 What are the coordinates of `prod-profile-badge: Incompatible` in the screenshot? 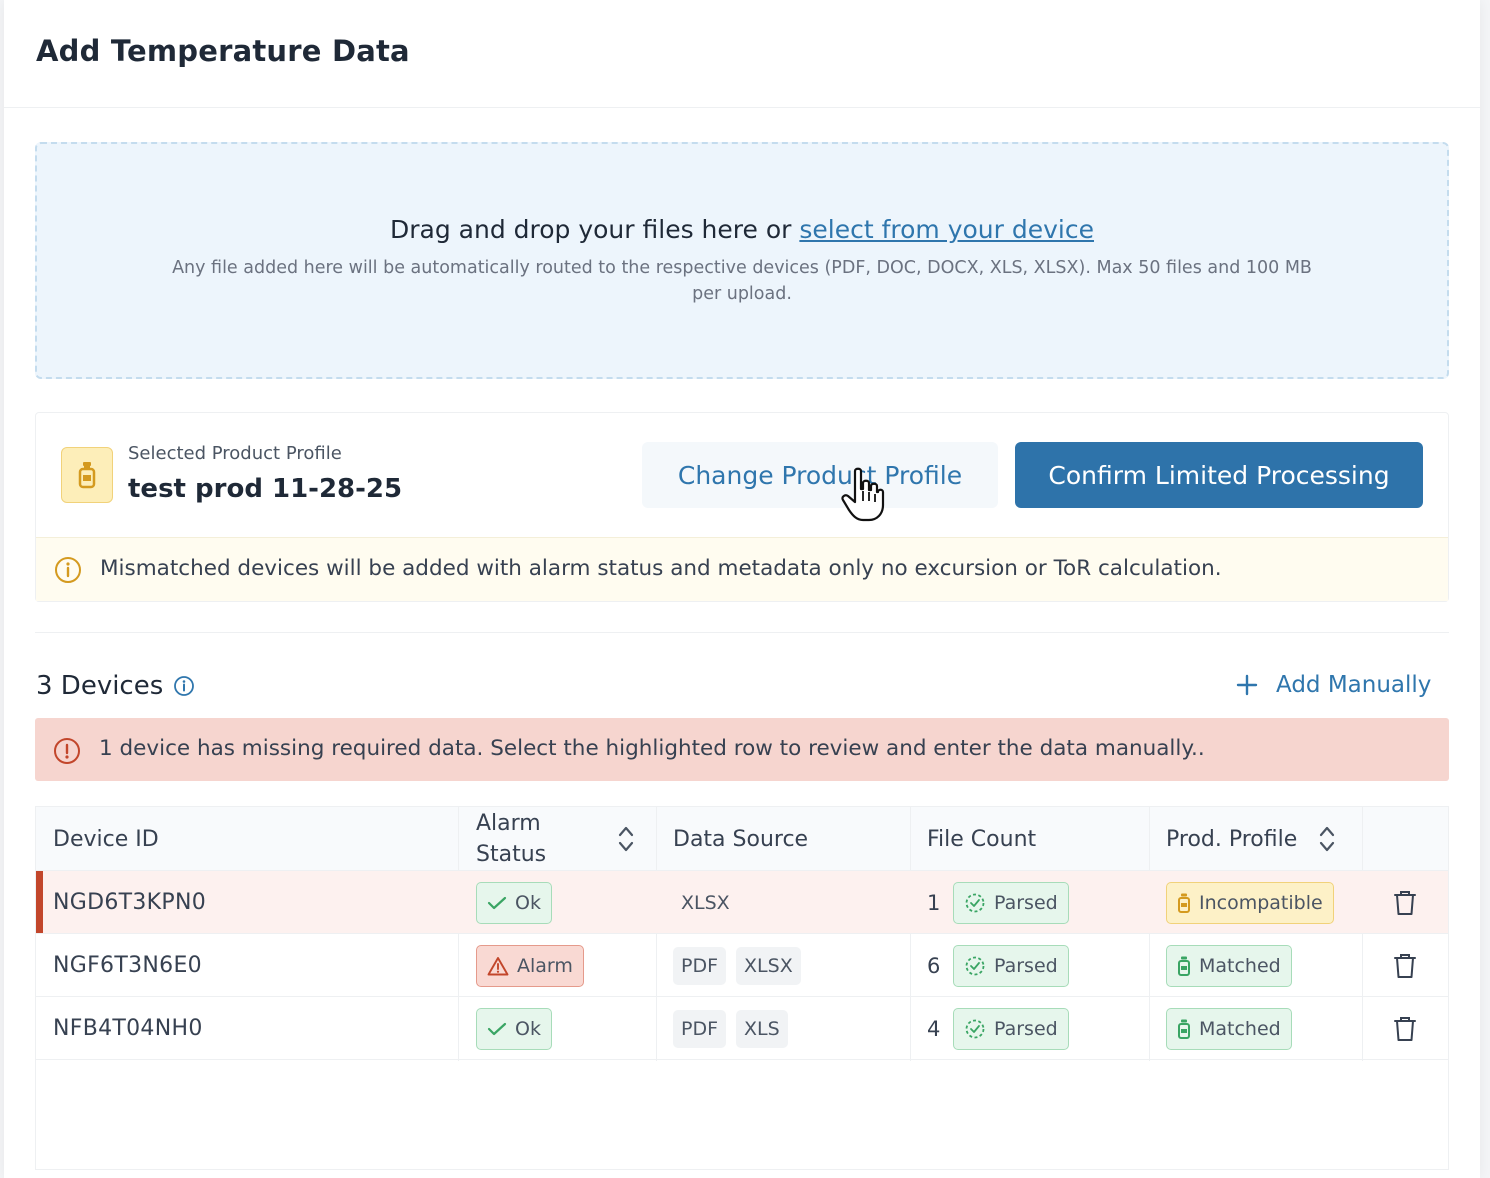 It's located at (1250, 902).